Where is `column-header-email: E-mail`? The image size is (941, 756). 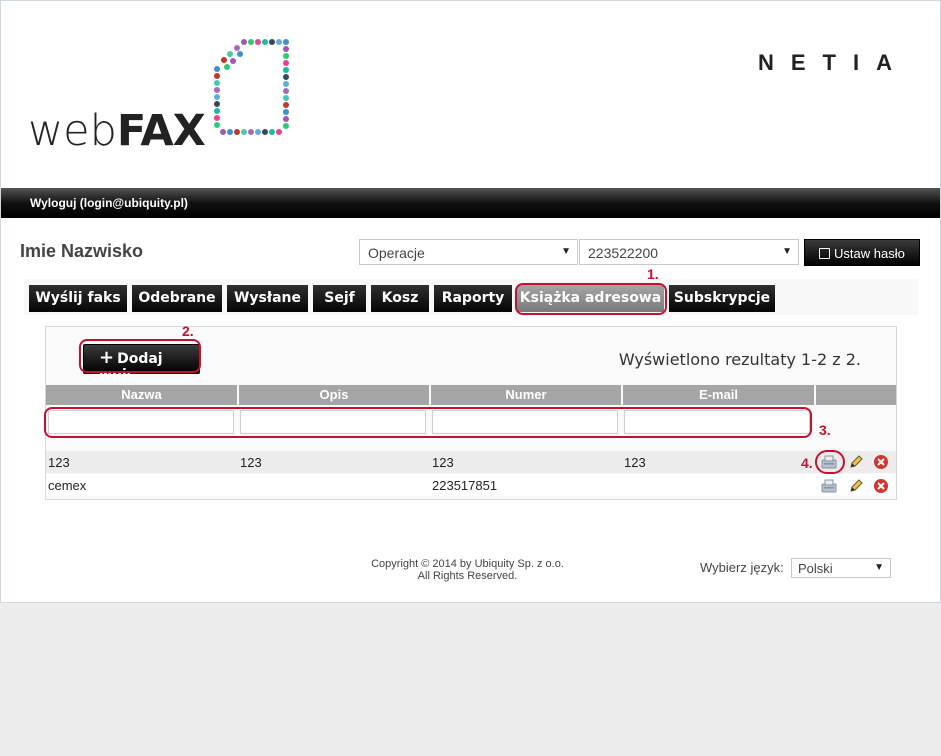
column-header-email: E-mail is located at coordinates (718, 395).